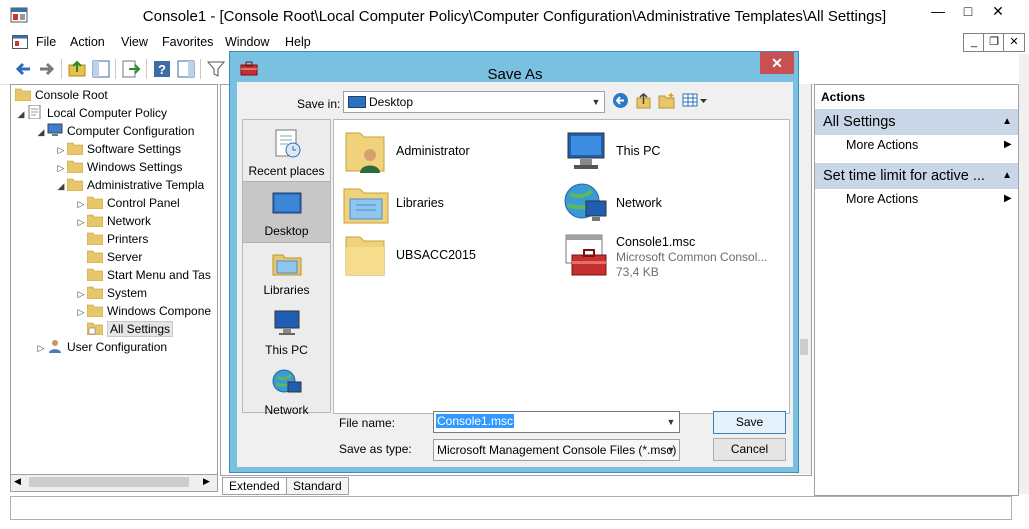 The width and height of the screenshot is (1029, 529). Describe the element at coordinates (667, 151) in the screenshot. I see `file-item-this-pc: This PC` at that location.